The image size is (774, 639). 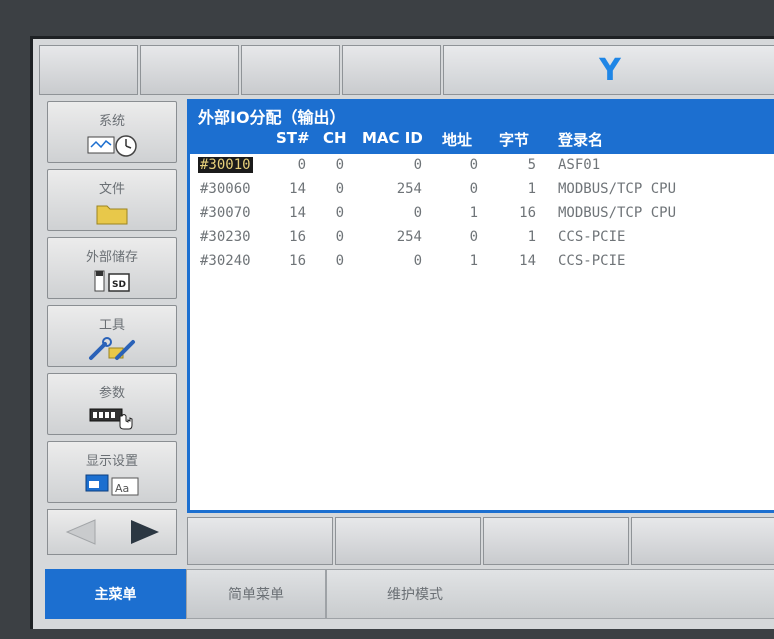 I want to click on panel-title: 外部IO分配（输出）, so click(x=272, y=117).